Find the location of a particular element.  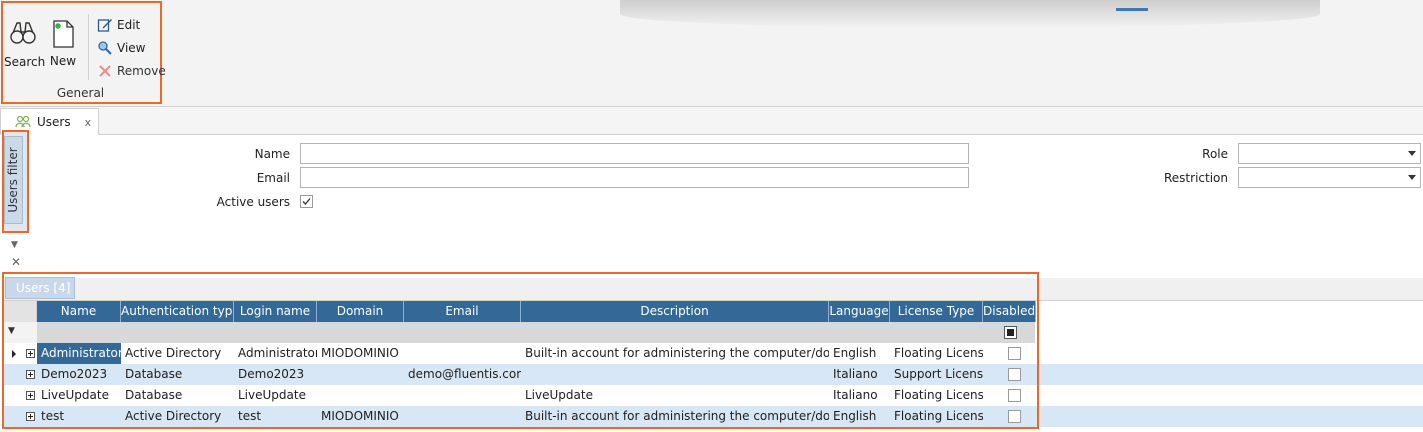

chevron-down-icon: ▼ is located at coordinates (14, 245).